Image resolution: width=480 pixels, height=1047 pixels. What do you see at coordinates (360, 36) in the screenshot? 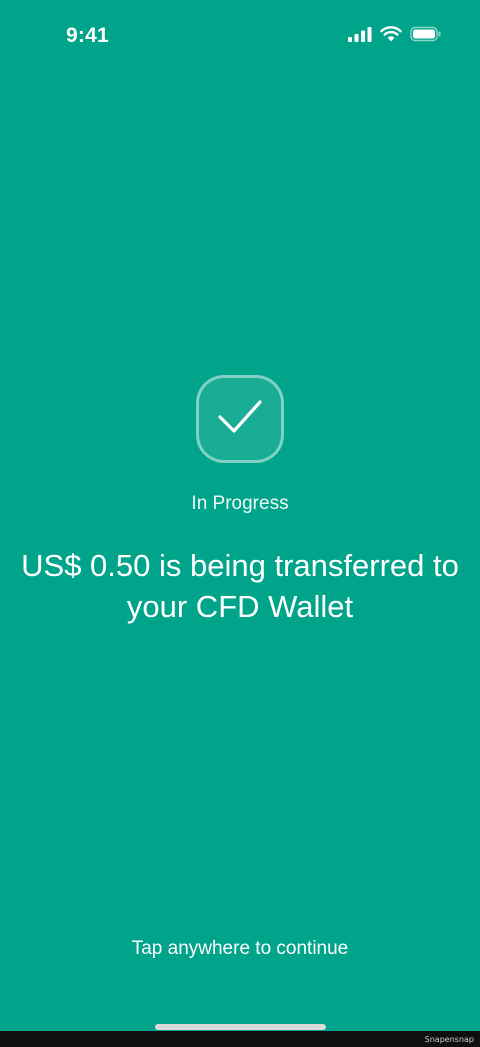
I see `cellular-signal-icon` at bounding box center [360, 36].